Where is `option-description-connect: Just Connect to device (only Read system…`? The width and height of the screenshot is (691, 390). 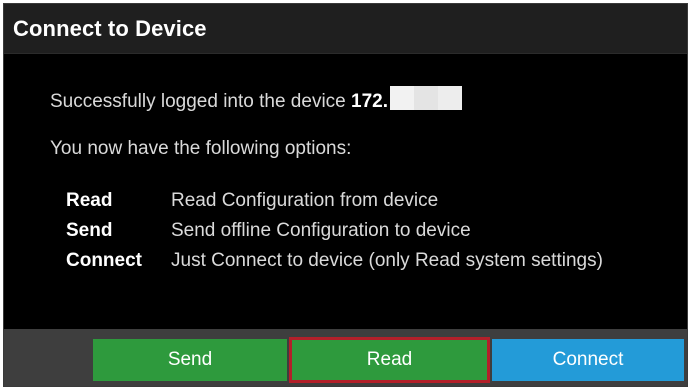
option-description-connect: Just Connect to device (only Read system… is located at coordinates (387, 260).